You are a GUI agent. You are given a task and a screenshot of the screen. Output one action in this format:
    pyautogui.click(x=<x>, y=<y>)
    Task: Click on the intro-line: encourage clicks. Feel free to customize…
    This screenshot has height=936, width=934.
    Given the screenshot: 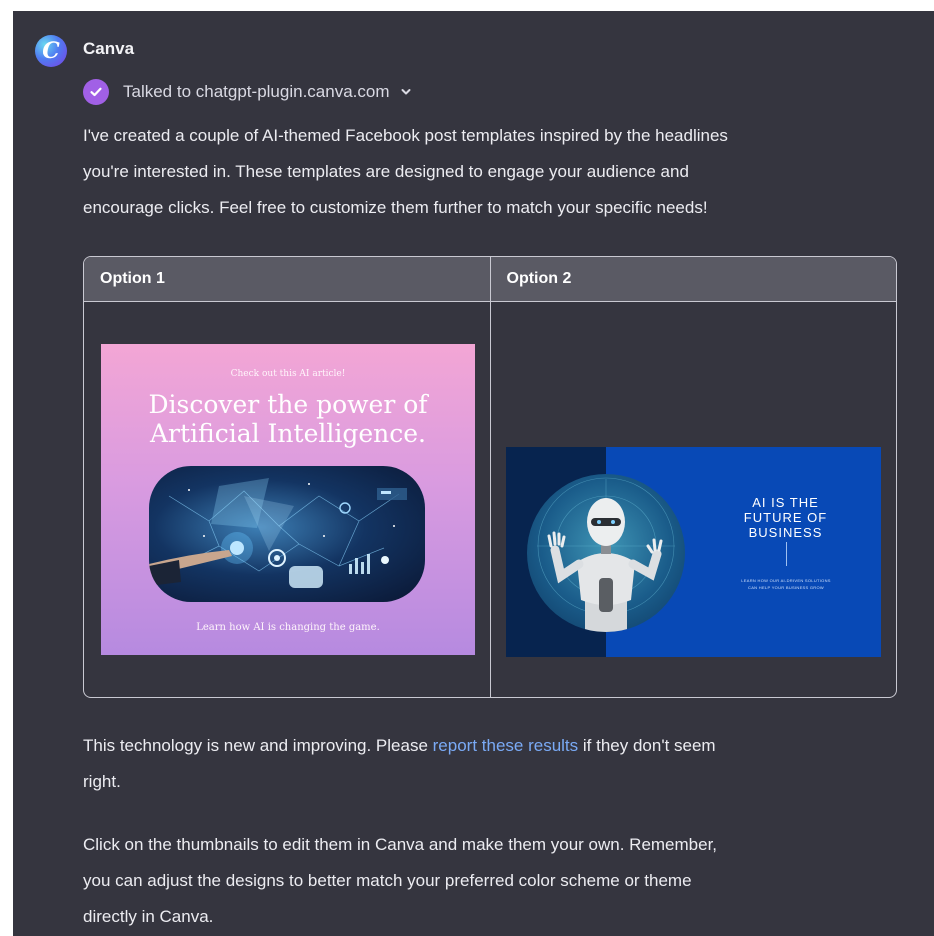 What is the action you would take?
    pyautogui.click(x=395, y=207)
    